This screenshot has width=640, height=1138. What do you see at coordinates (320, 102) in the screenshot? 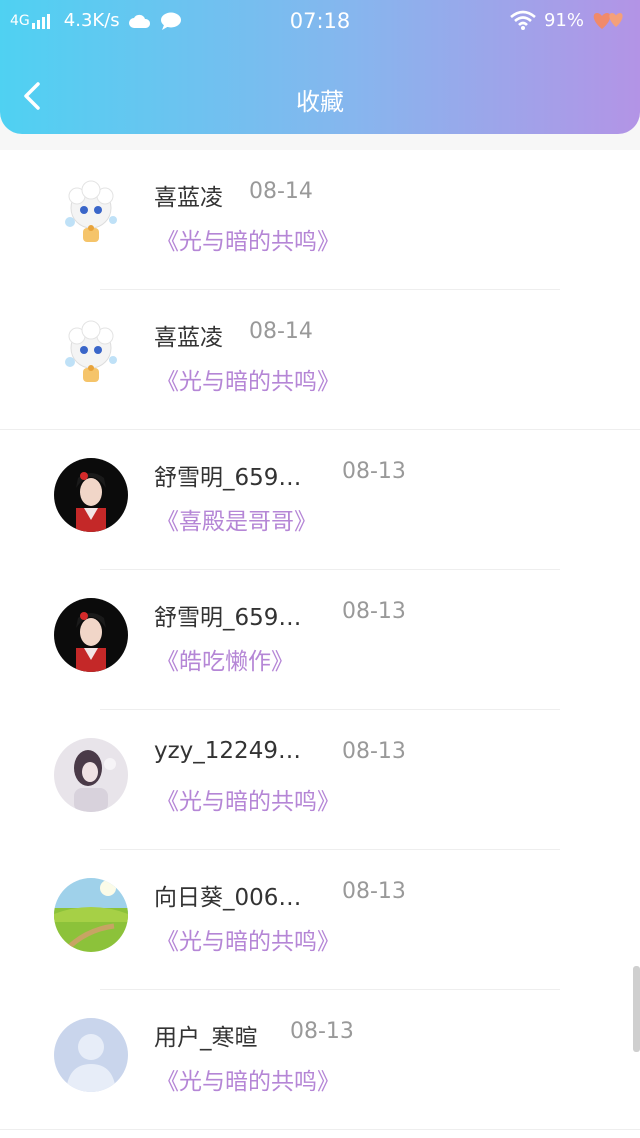
I see `page-title: 收藏` at bounding box center [320, 102].